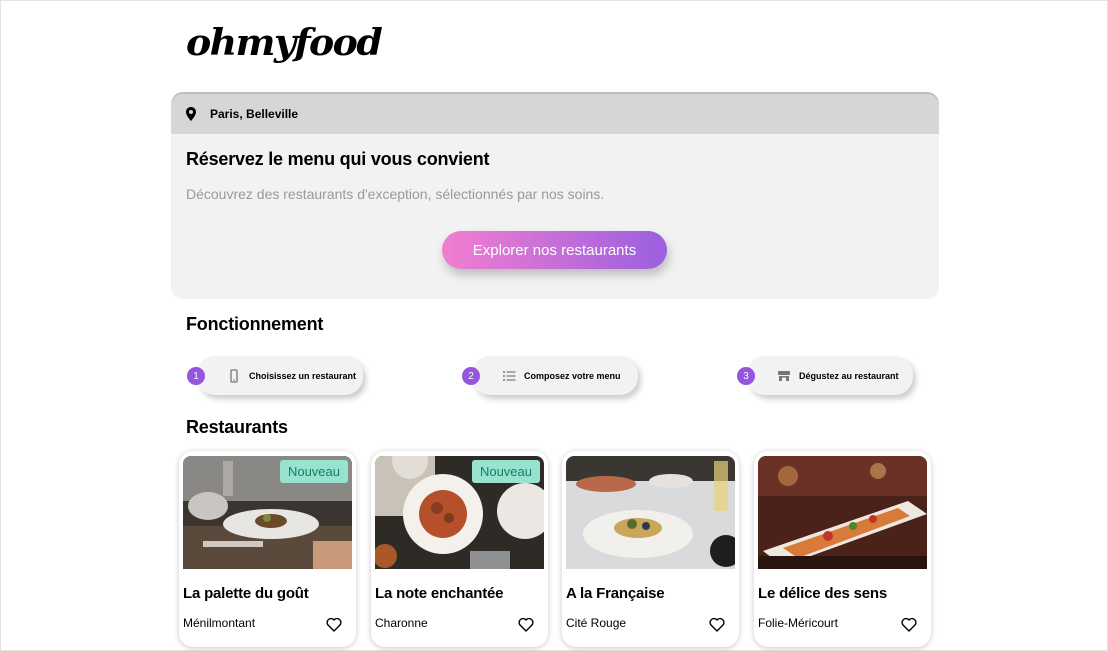  Describe the element at coordinates (439, 593) in the screenshot. I see `restaurant-name: La note enchantée` at that location.